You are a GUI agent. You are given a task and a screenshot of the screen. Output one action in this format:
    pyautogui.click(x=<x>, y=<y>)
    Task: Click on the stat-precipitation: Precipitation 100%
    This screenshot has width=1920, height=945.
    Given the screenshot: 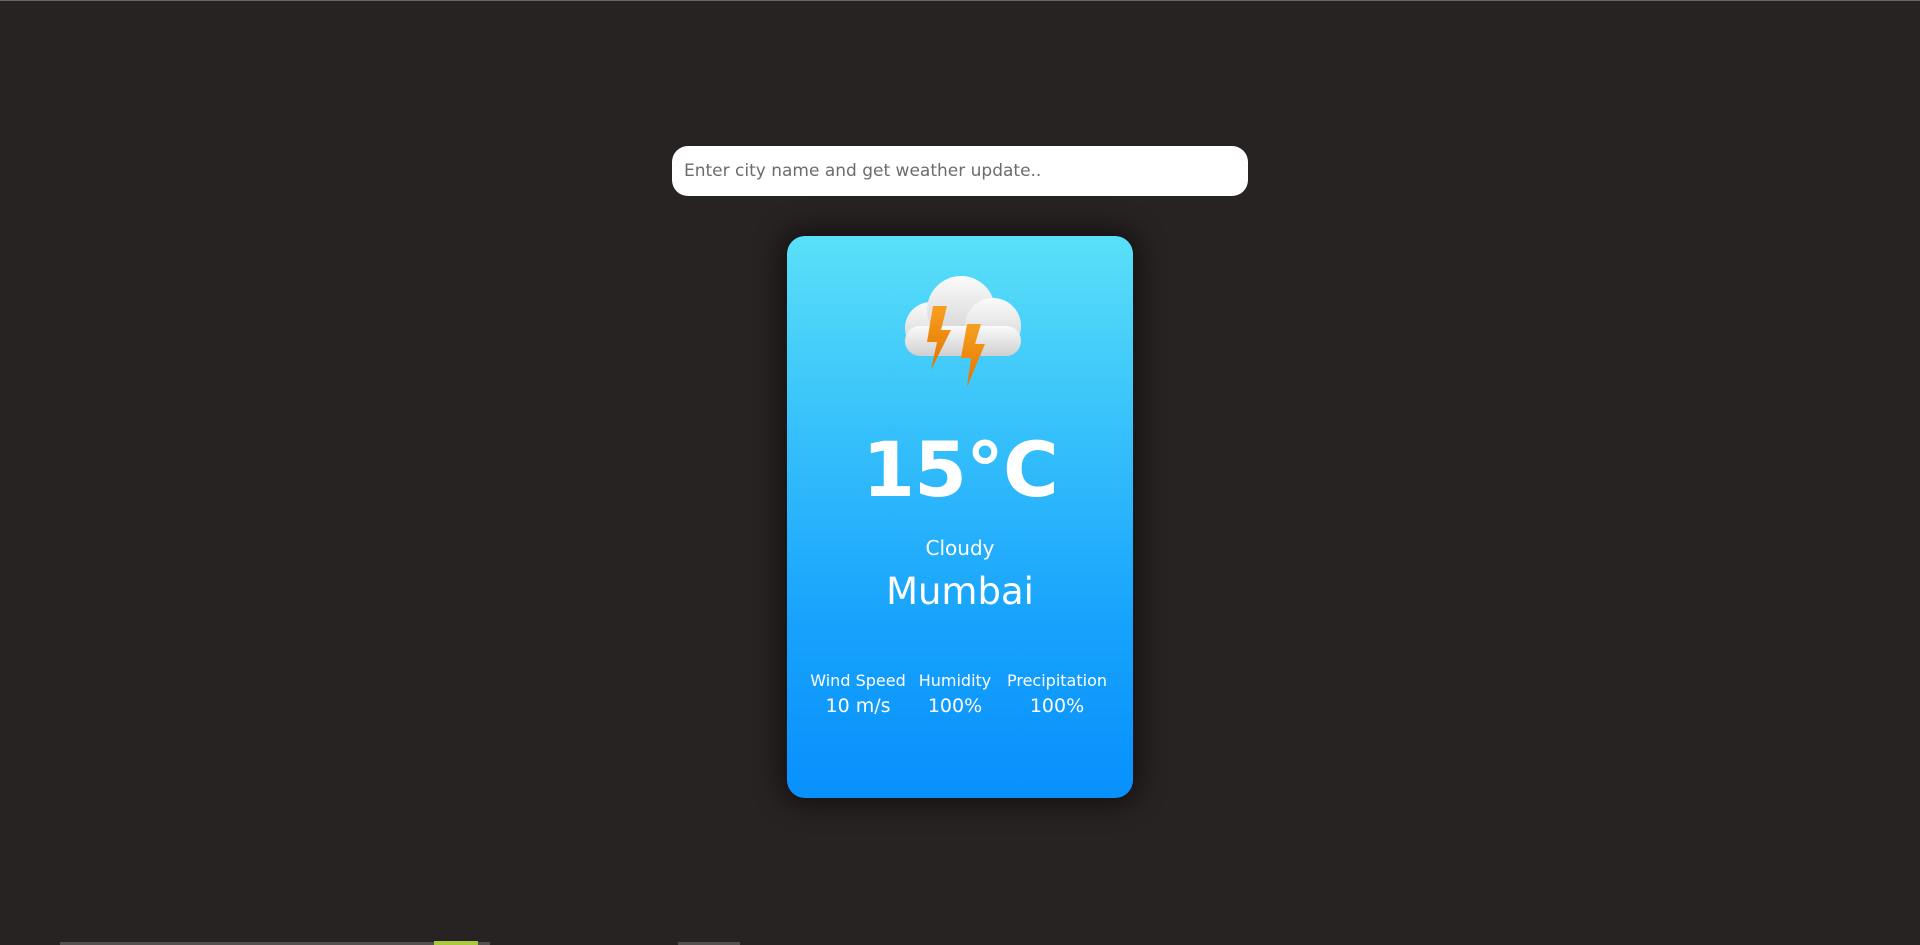 What is the action you would take?
    pyautogui.click(x=1057, y=695)
    